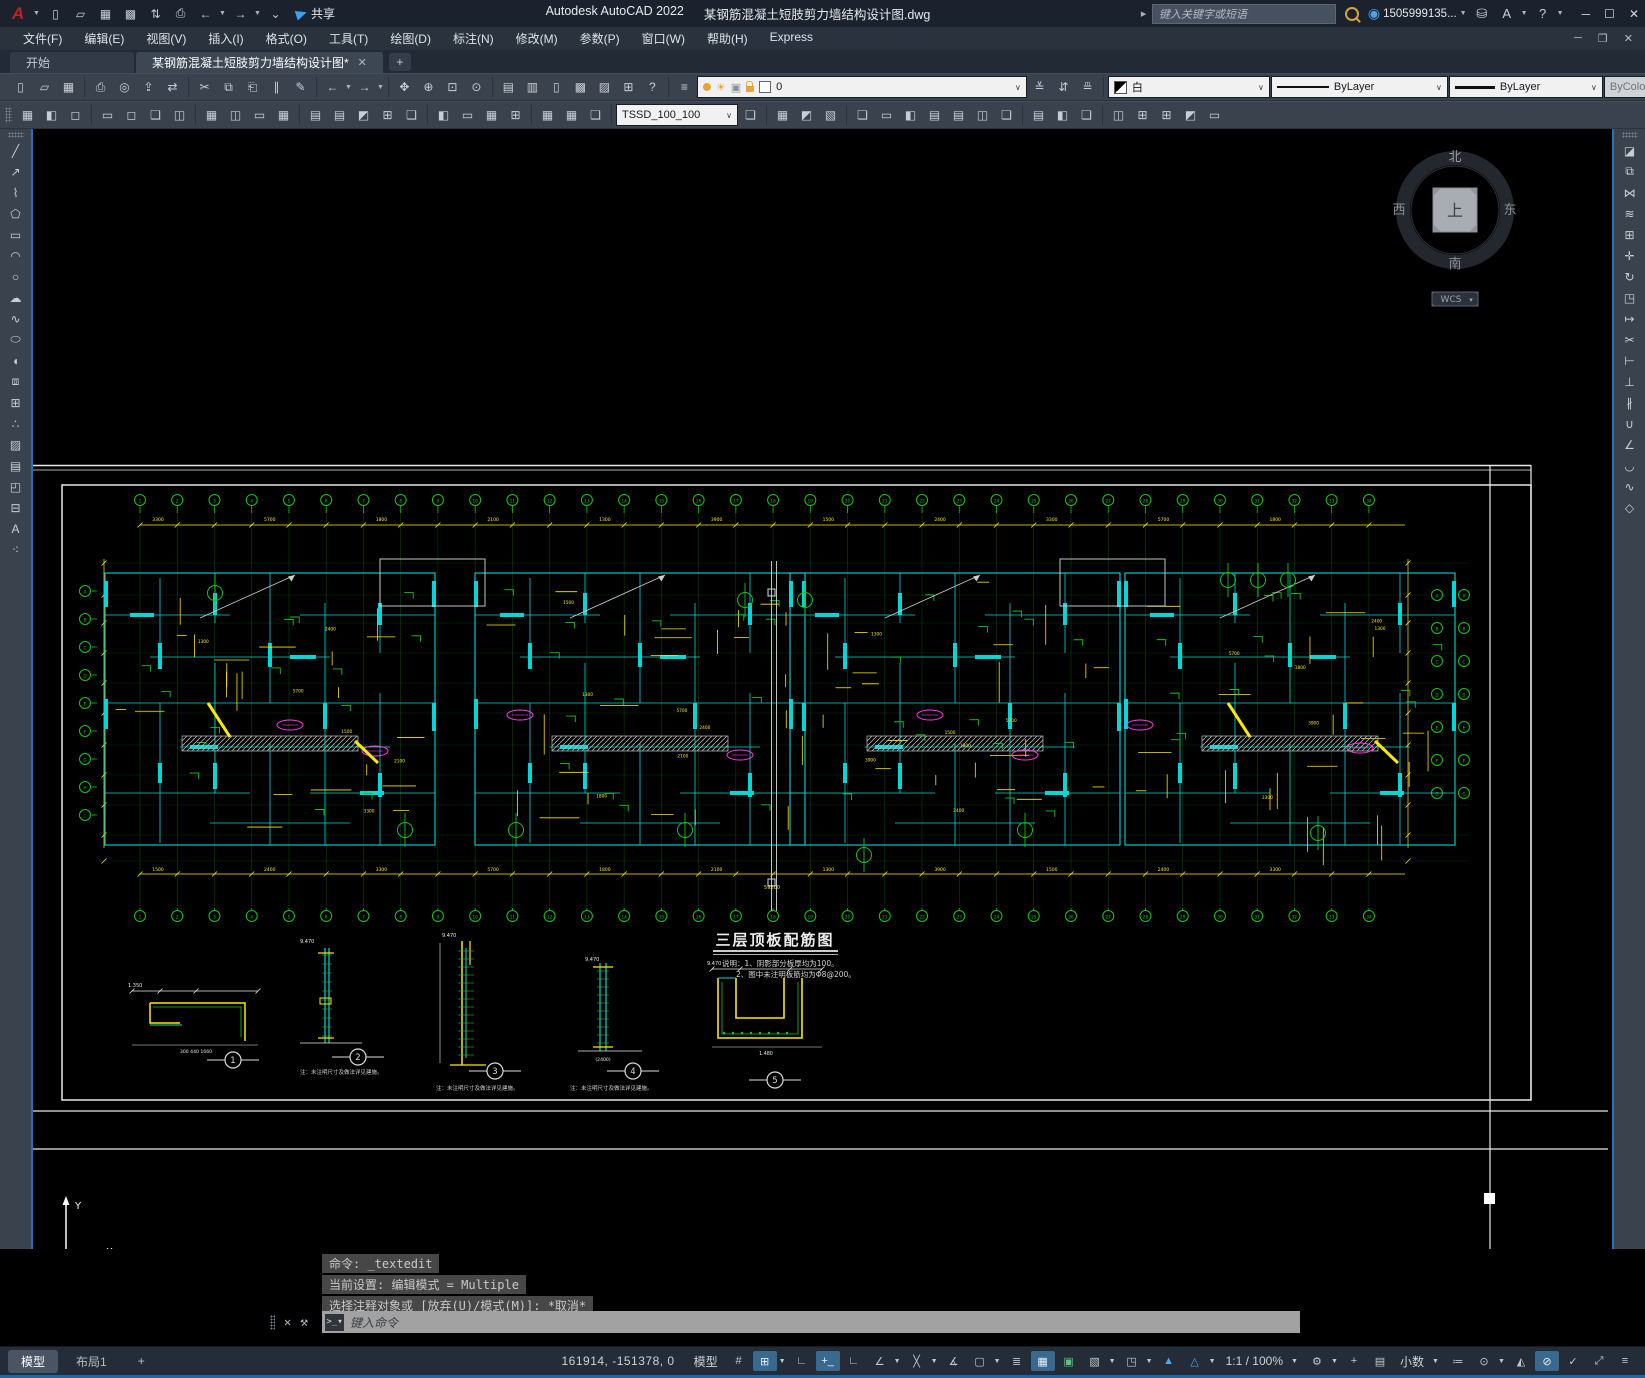 This screenshot has height=1378, width=1645. What do you see at coordinates (862, 115) in the screenshot?
I see `extrude-faces-icon: ❏` at bounding box center [862, 115].